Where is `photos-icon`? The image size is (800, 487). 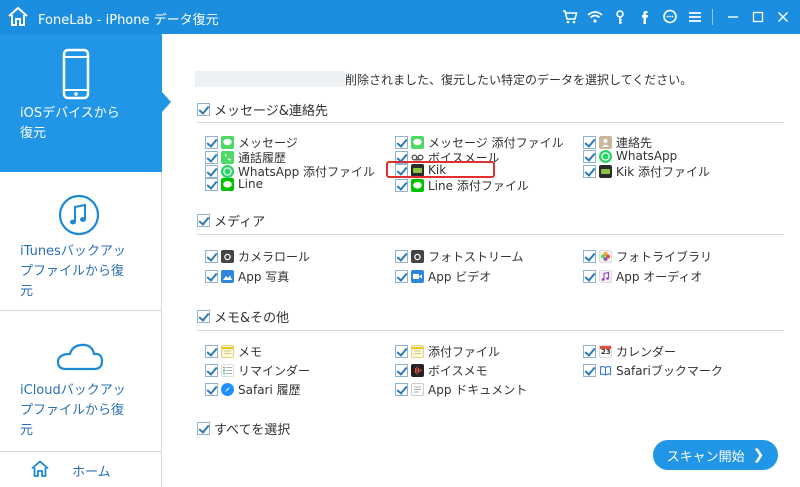
photos-icon is located at coordinates (605, 256).